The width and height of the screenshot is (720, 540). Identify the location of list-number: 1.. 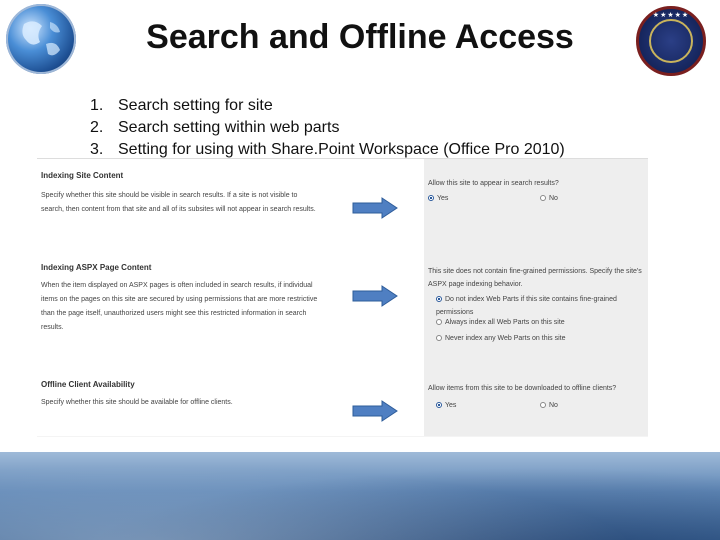
(97, 105).